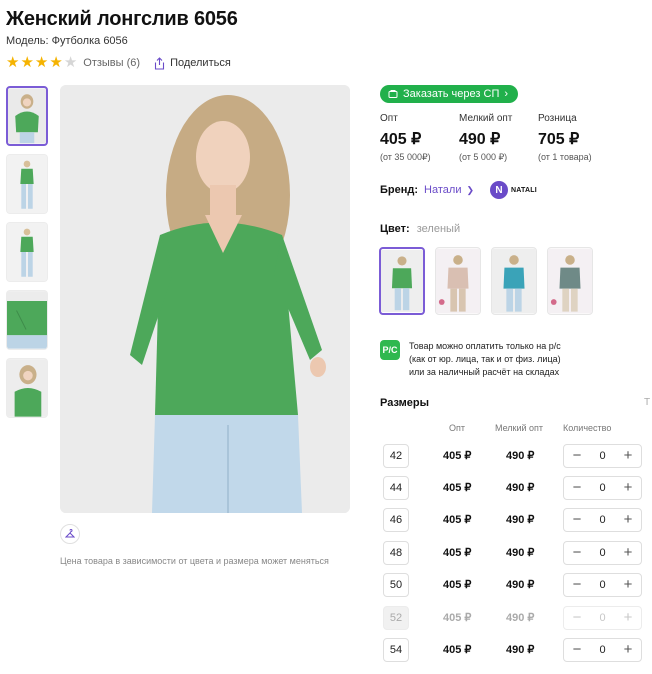  I want to click on size-chart-button, so click(70, 534).